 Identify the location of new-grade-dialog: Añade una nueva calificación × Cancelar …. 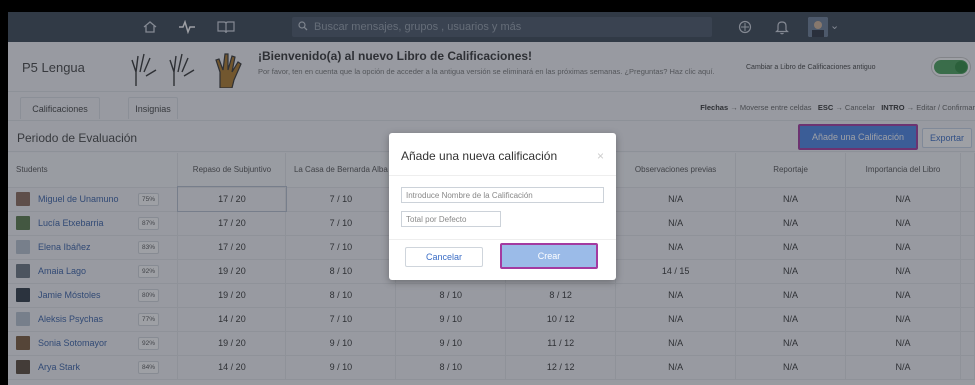
(502, 206).